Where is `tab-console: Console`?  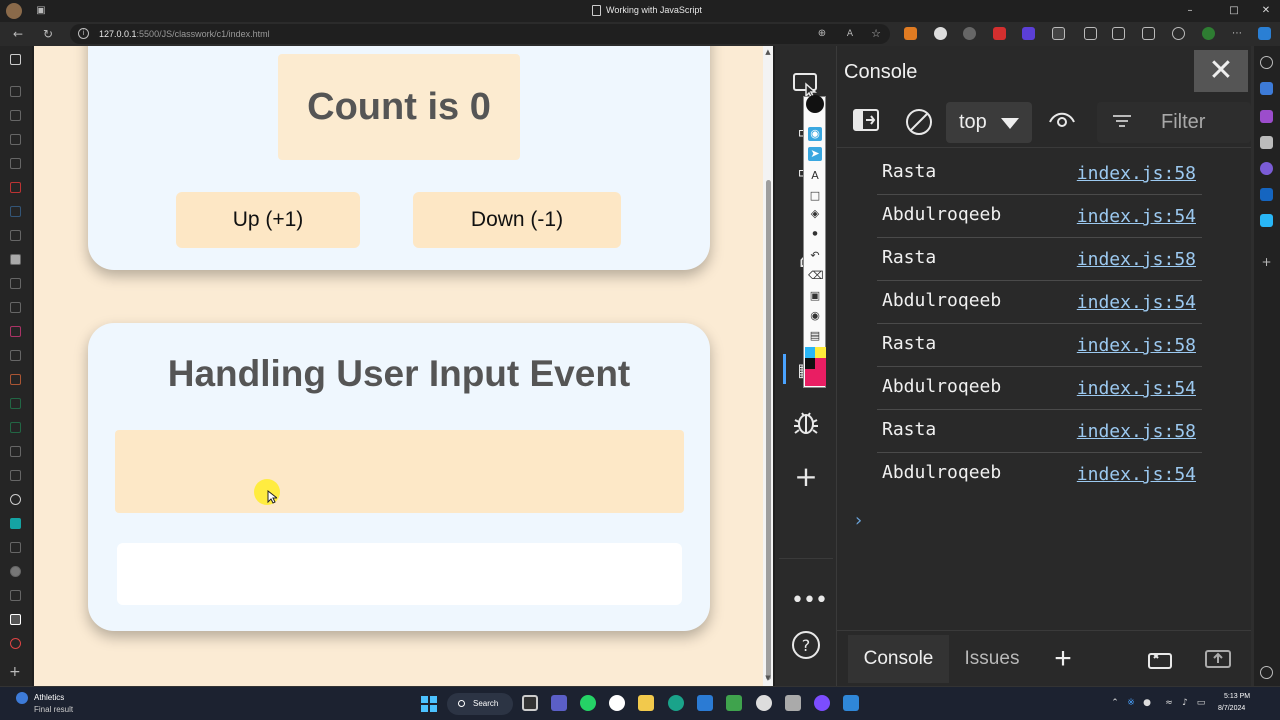
tab-console: Console is located at coordinates (898, 659).